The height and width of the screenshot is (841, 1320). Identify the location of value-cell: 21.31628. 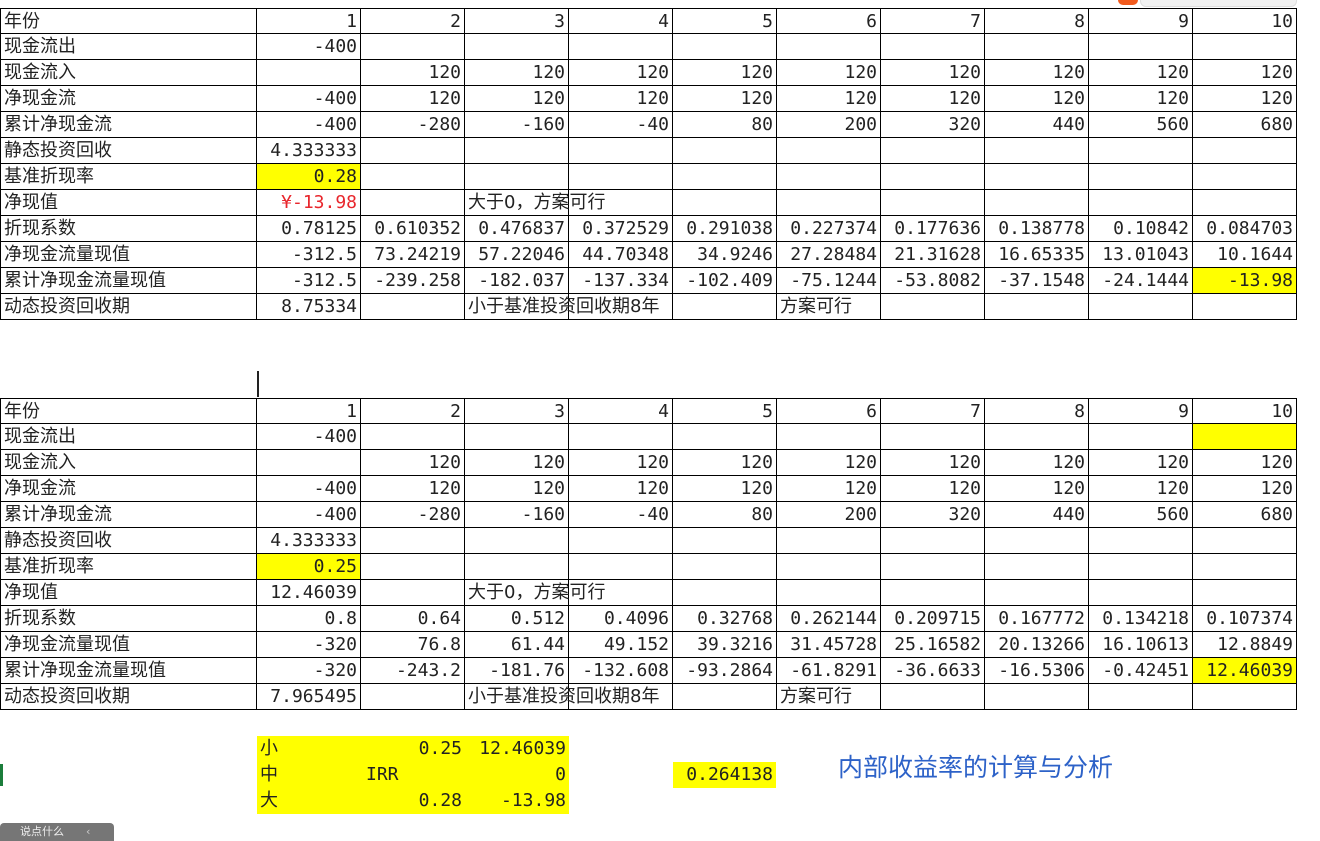
(933, 255).